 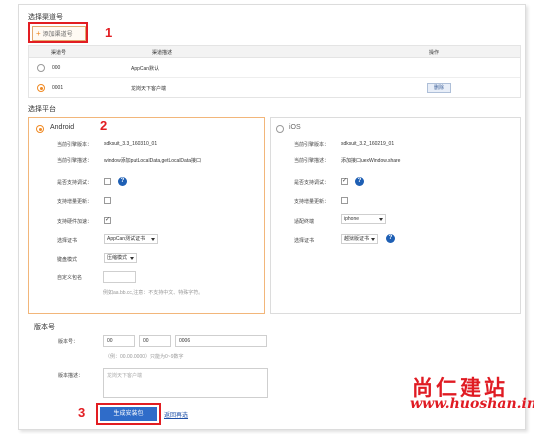 I want to click on android-hw-accel-checkbox, so click(x=107, y=220).